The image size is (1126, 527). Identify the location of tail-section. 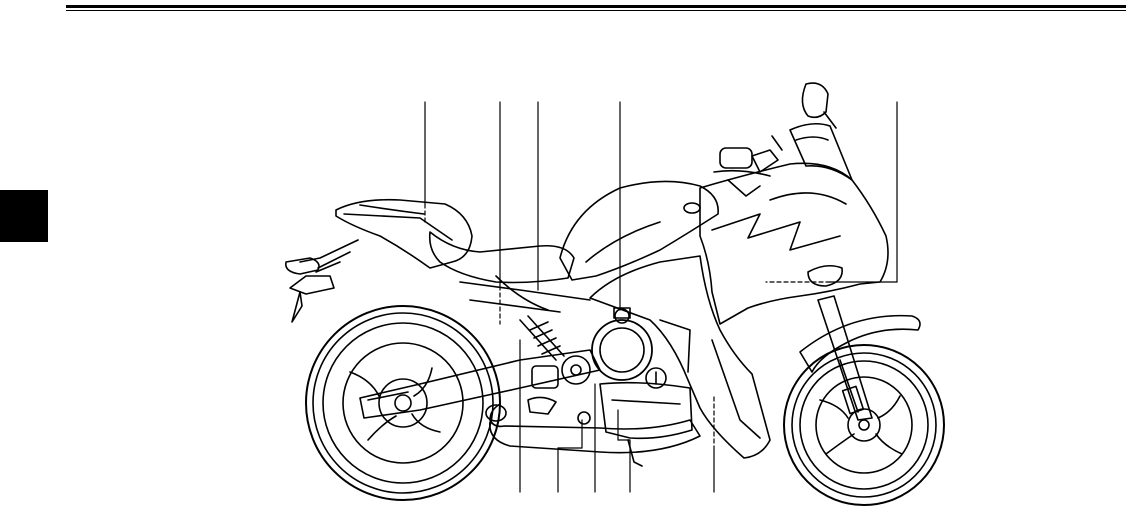
(404, 234).